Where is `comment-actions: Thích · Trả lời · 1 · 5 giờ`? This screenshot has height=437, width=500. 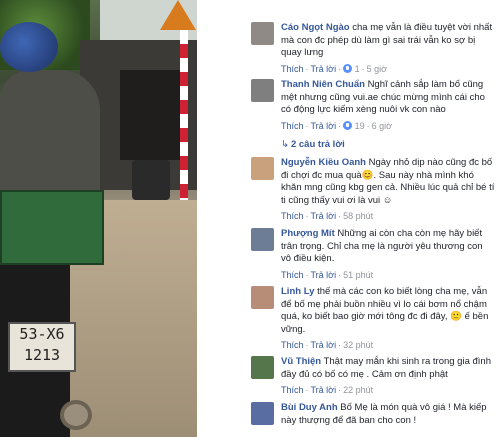
comment-actions: Thích · Trả lời · 1 · 5 giờ is located at coordinates (334, 68).